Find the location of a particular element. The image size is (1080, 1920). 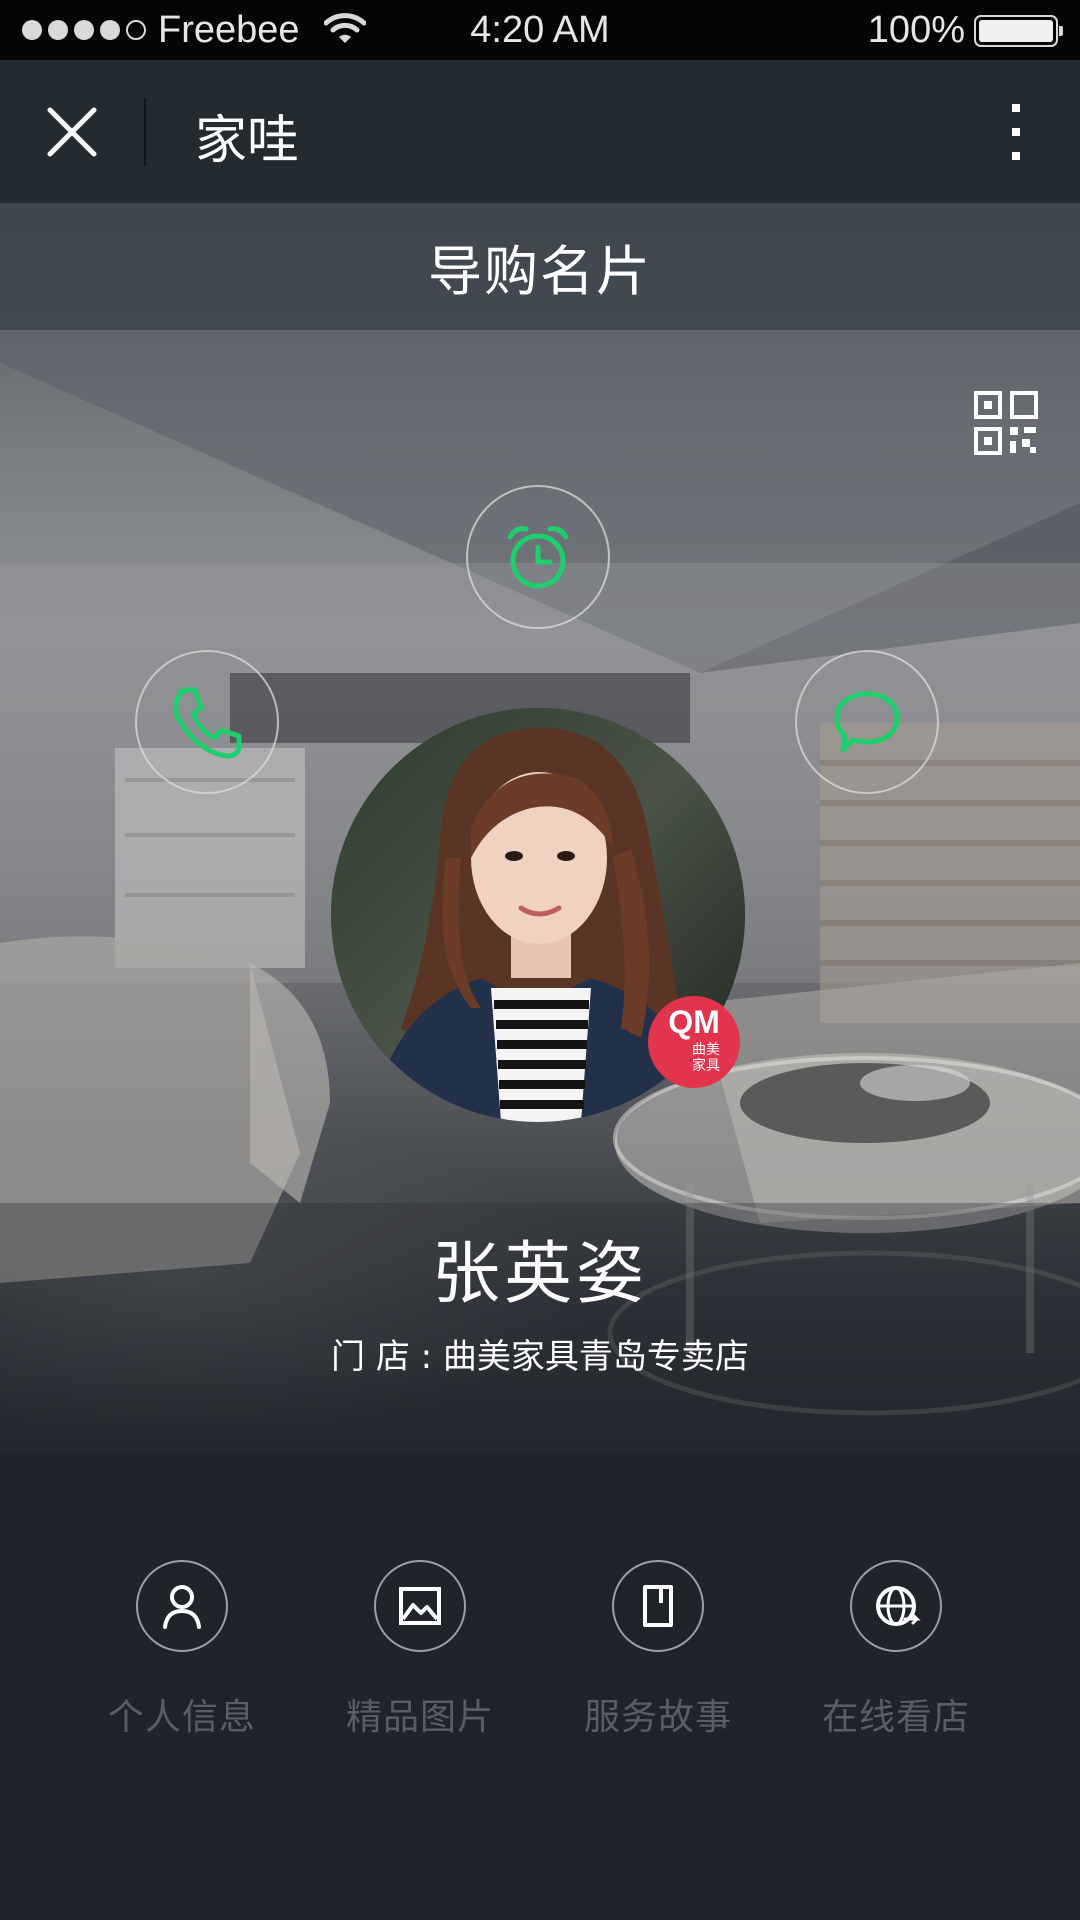

close-icon is located at coordinates (72, 132).